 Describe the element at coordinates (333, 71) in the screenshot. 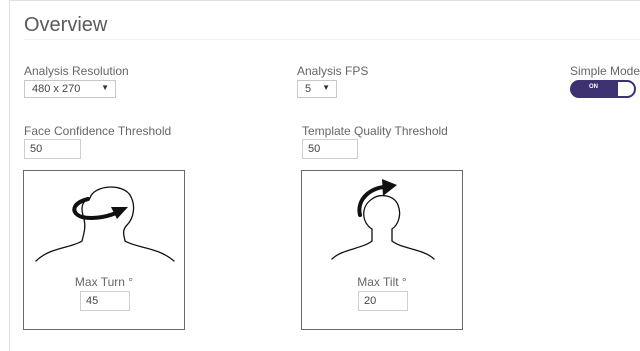

I see `analysis-fps-label: Analysis FPS` at that location.